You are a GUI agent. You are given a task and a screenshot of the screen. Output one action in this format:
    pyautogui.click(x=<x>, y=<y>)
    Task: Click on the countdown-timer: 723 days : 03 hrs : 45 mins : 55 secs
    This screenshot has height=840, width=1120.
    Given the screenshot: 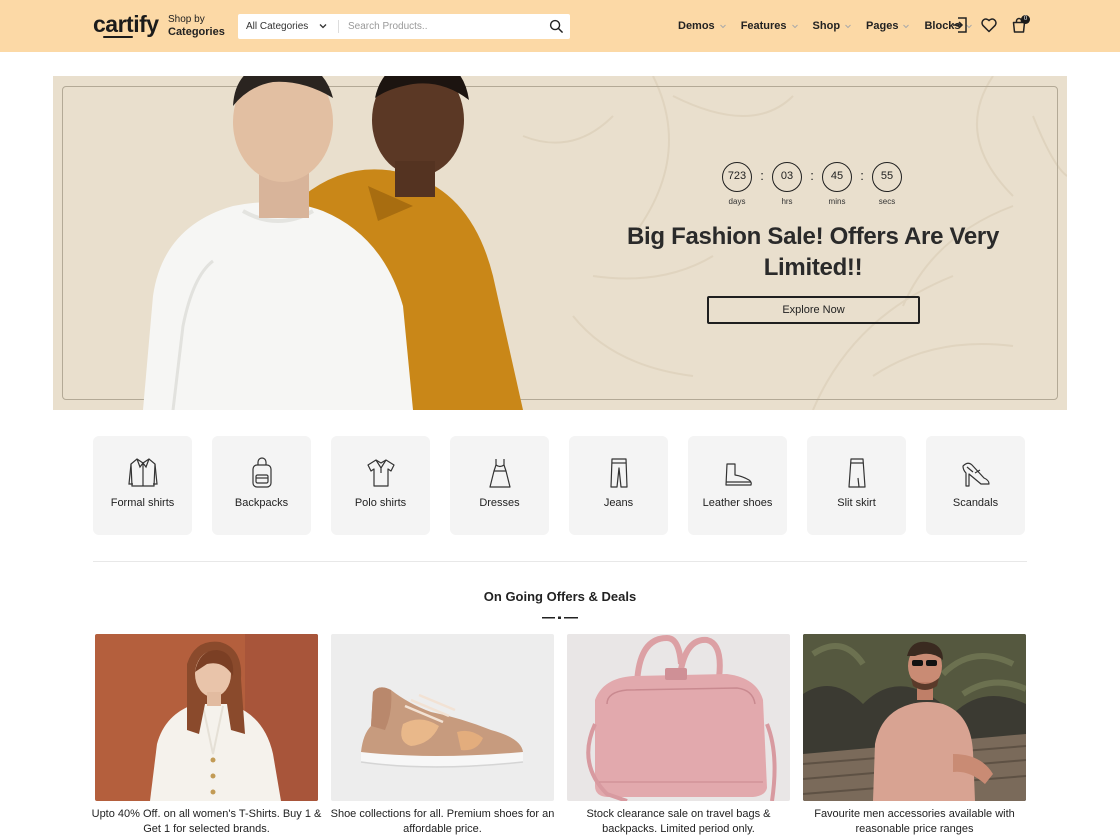 What is the action you would take?
    pyautogui.click(x=812, y=184)
    